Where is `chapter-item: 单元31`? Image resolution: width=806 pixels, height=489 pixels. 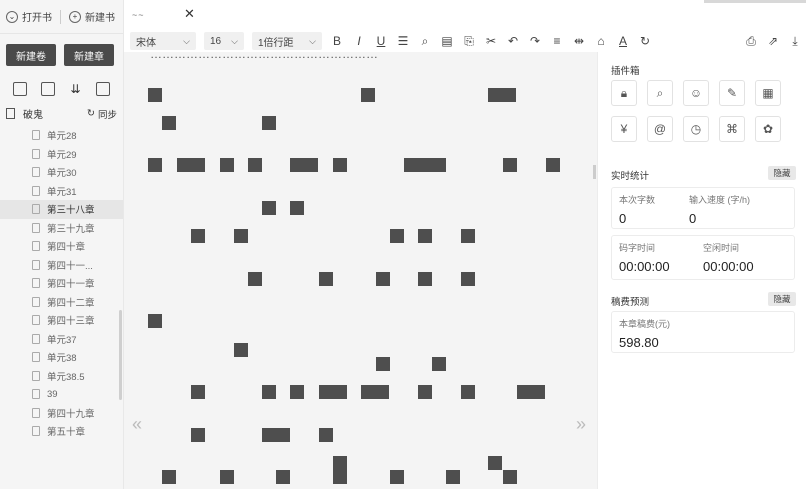
chapter-item: 单元31 is located at coordinates (61, 191).